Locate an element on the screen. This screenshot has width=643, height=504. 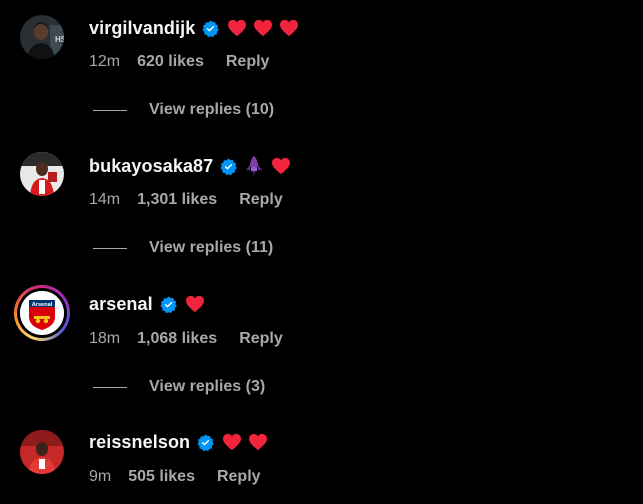
view-replies-button: View replies (3) is located at coordinates (179, 387).